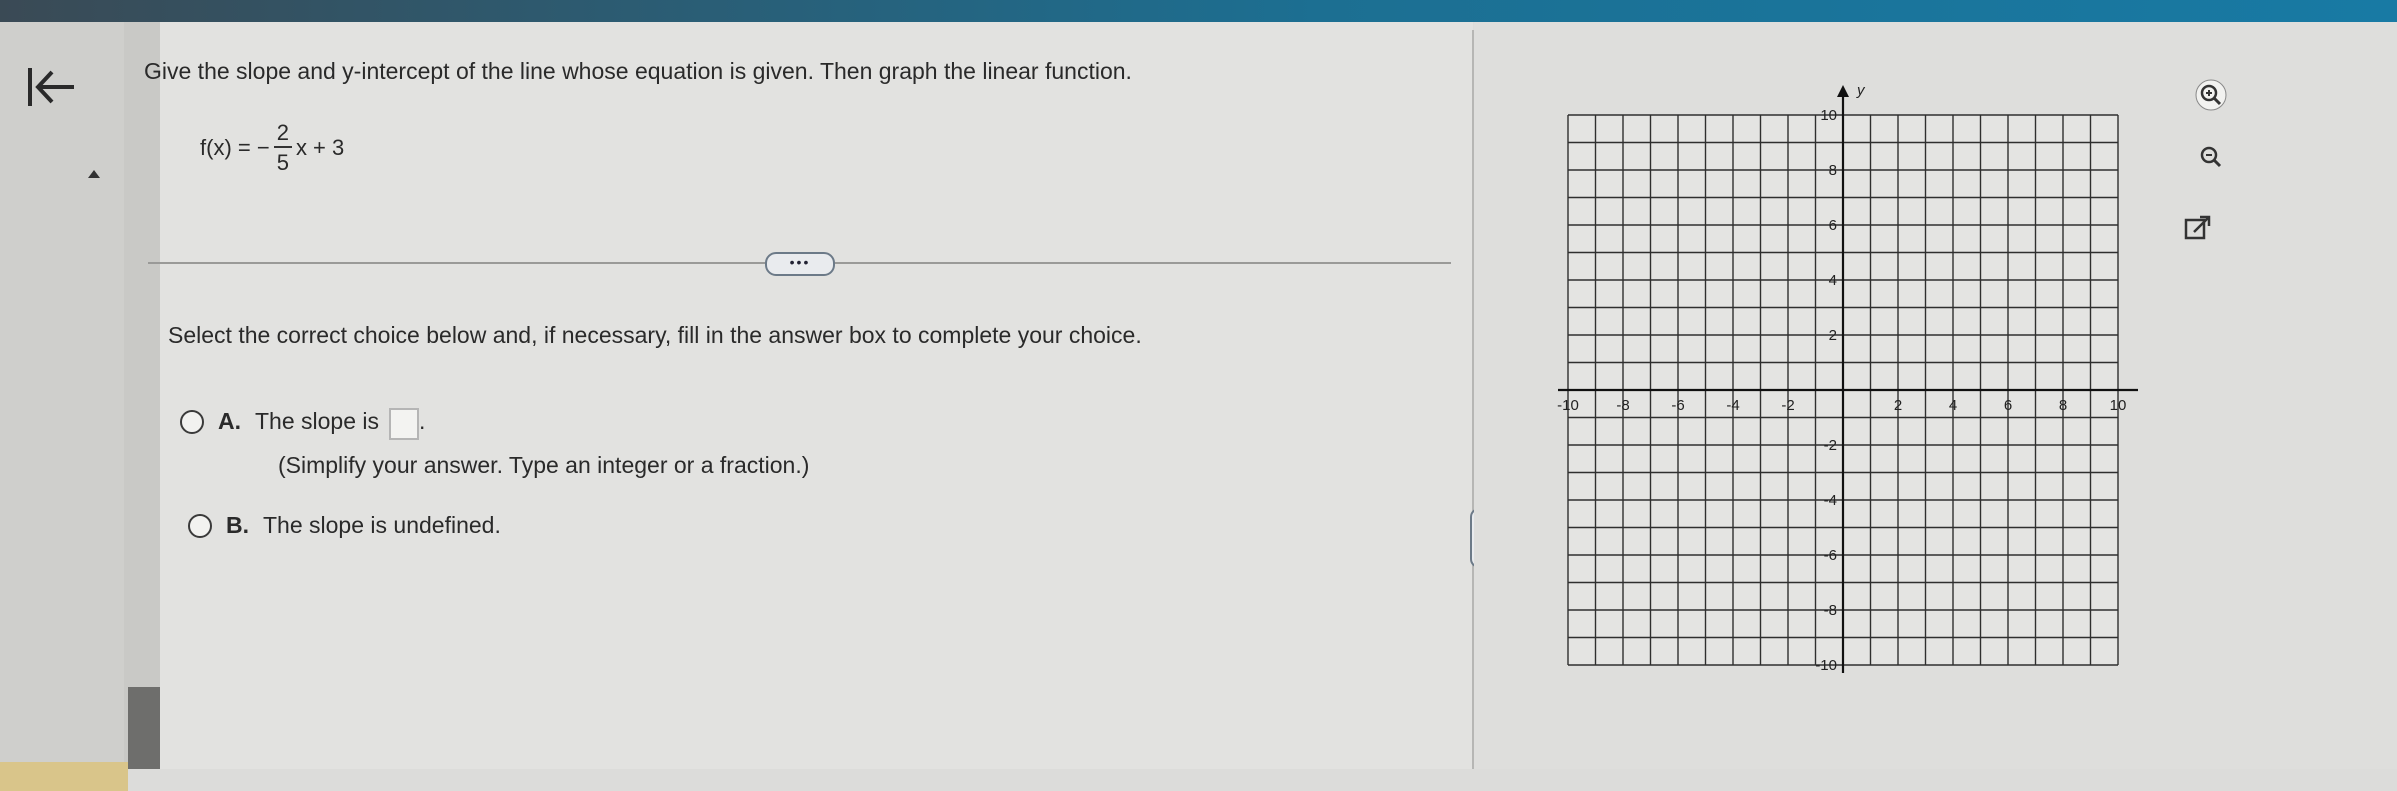 The height and width of the screenshot is (791, 2397). Describe the element at coordinates (1953, 405) in the screenshot. I see `x-tick-label: 4` at that location.